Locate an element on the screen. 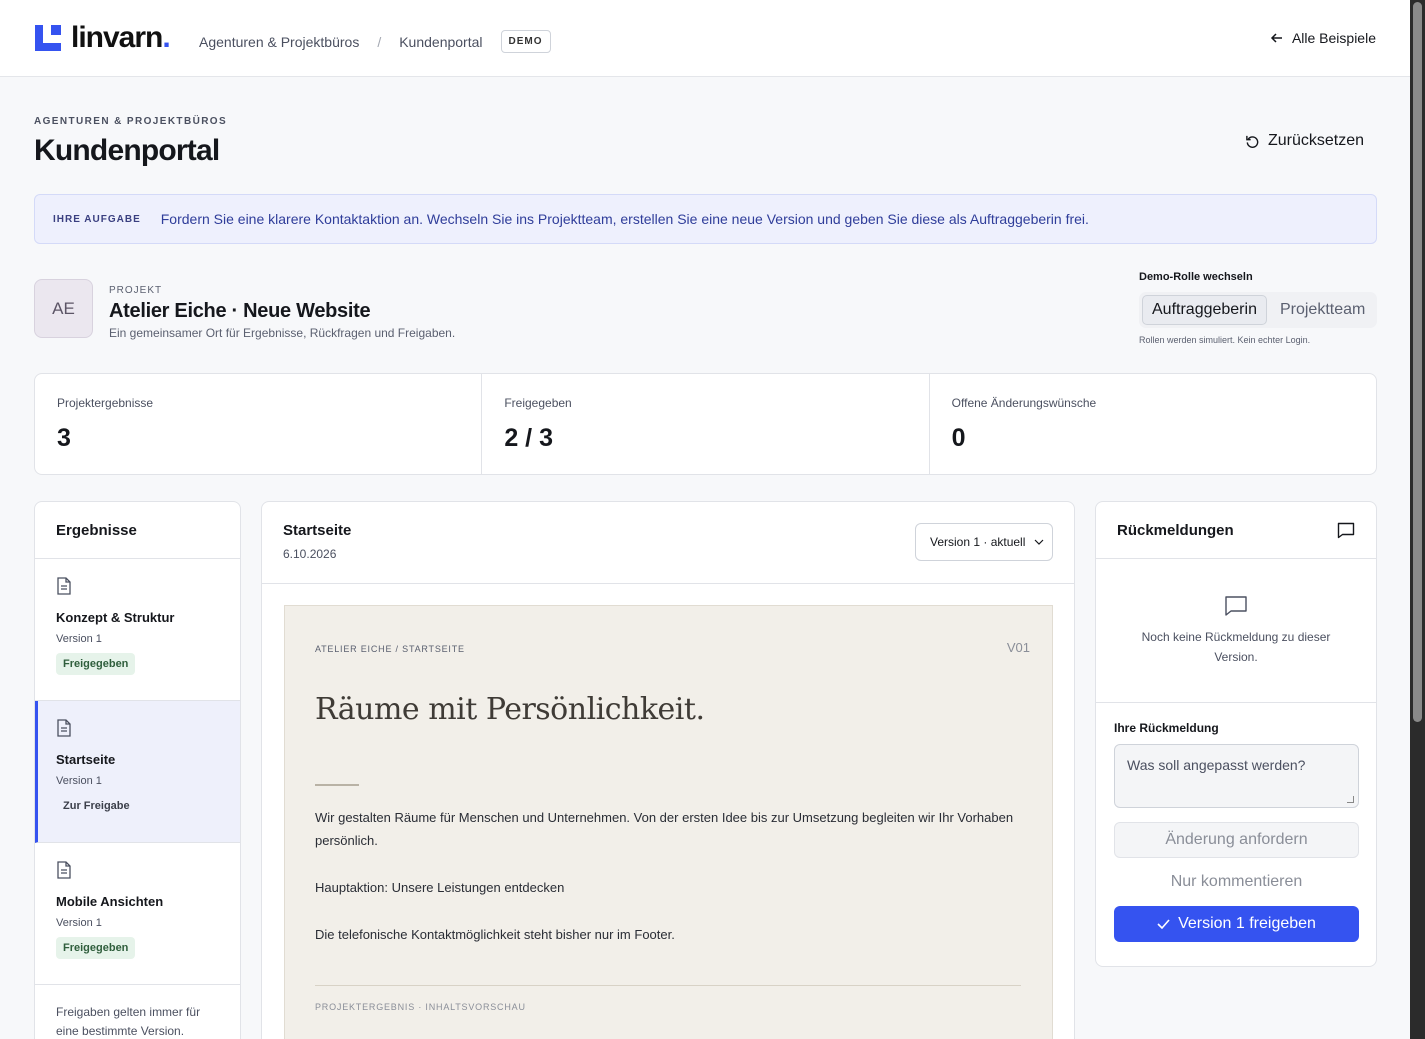  scrollbar is located at coordinates (1417, 519).